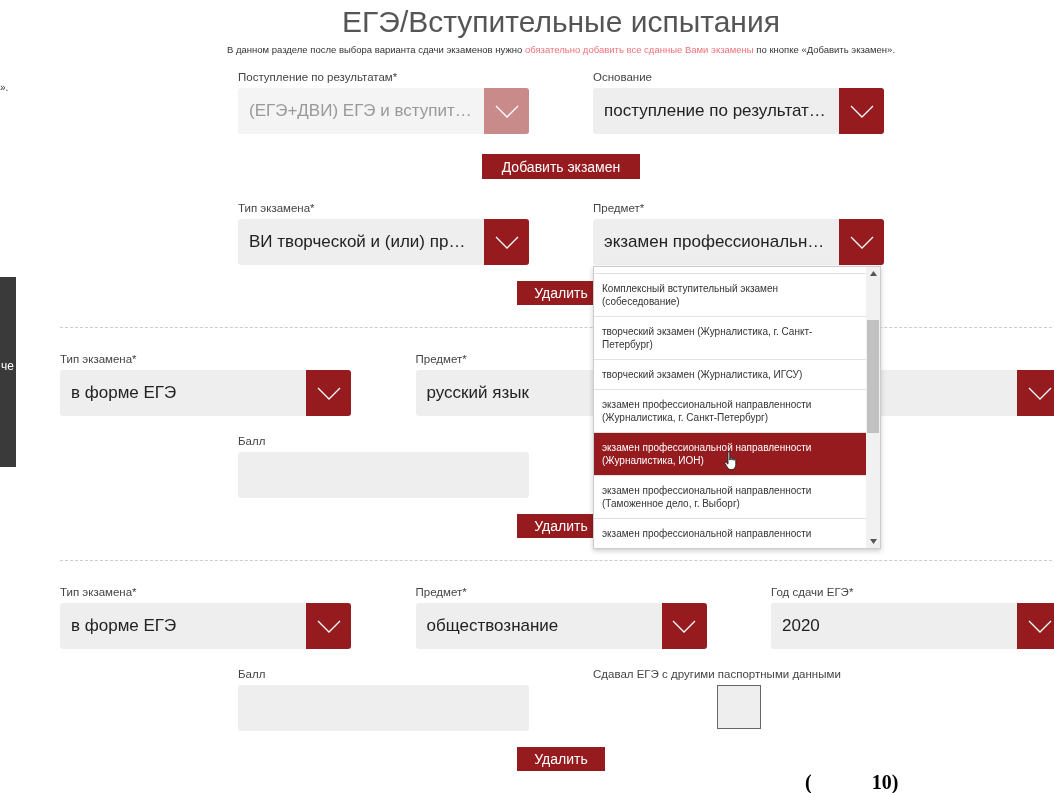 The image size is (1054, 793). What do you see at coordinates (561, 759) in the screenshot?
I see `delete-button: Удалить` at bounding box center [561, 759].